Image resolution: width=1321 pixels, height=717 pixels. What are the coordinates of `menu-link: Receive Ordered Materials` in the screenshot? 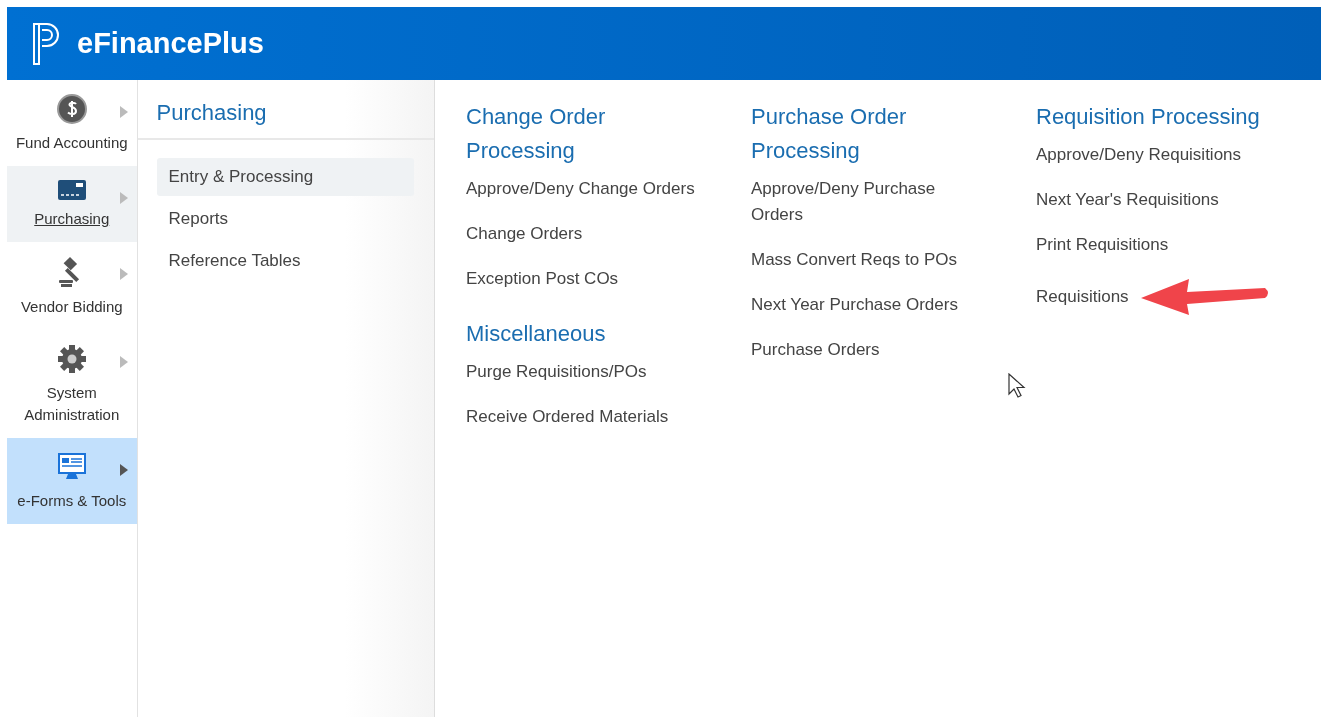 It's located at (586, 417).